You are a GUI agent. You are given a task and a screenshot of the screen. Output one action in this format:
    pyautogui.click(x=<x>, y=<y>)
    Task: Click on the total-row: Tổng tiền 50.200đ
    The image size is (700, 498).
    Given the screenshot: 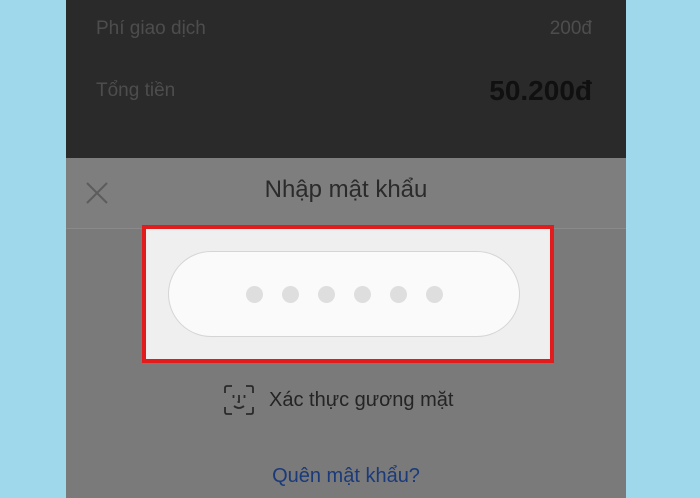 What is the action you would take?
    pyautogui.click(x=344, y=91)
    